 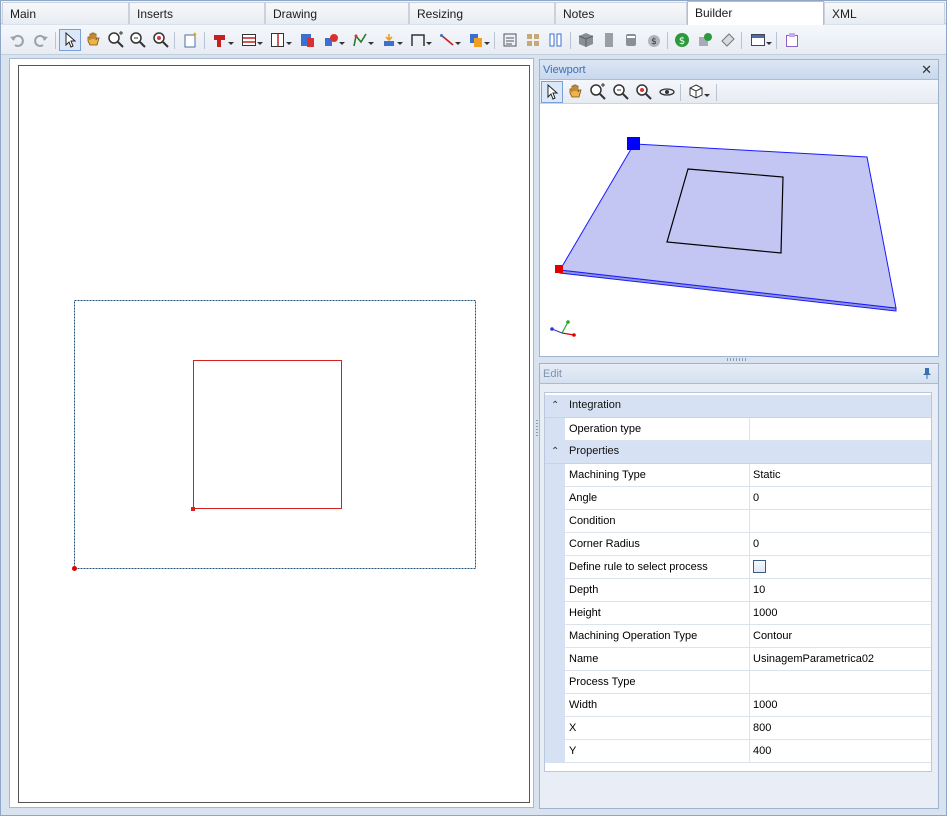 I want to click on copy-icon, so click(x=477, y=40).